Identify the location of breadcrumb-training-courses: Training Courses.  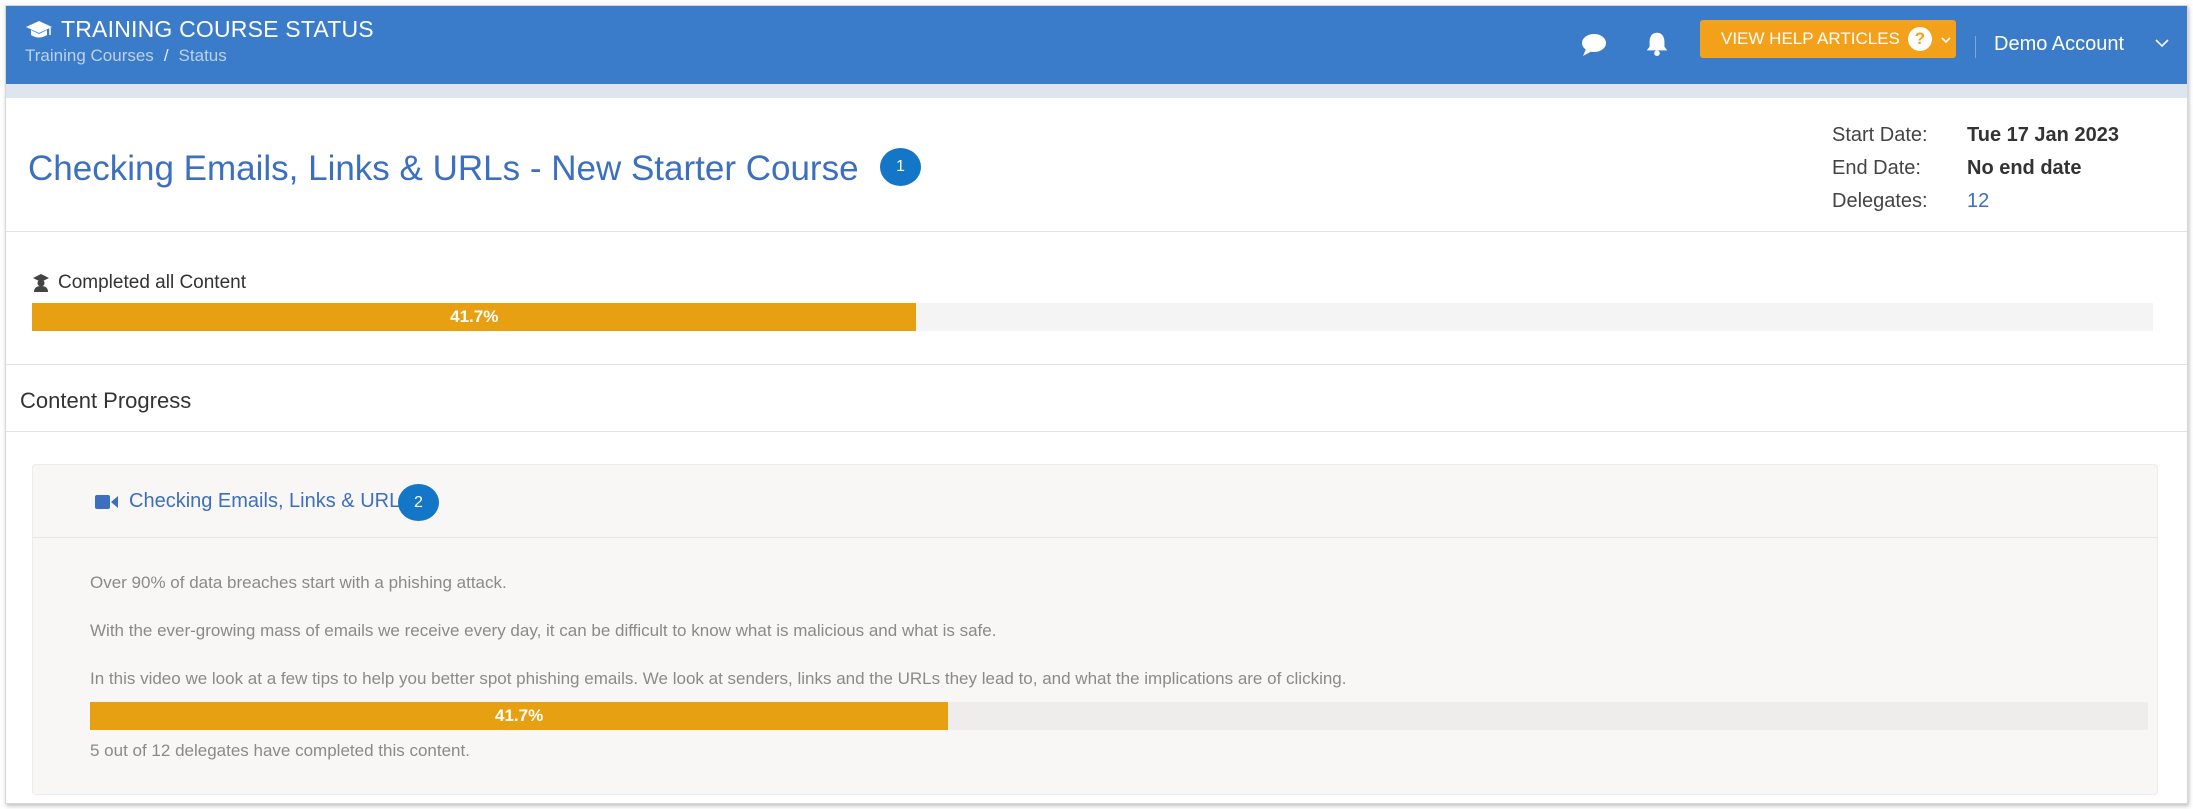
(89, 55).